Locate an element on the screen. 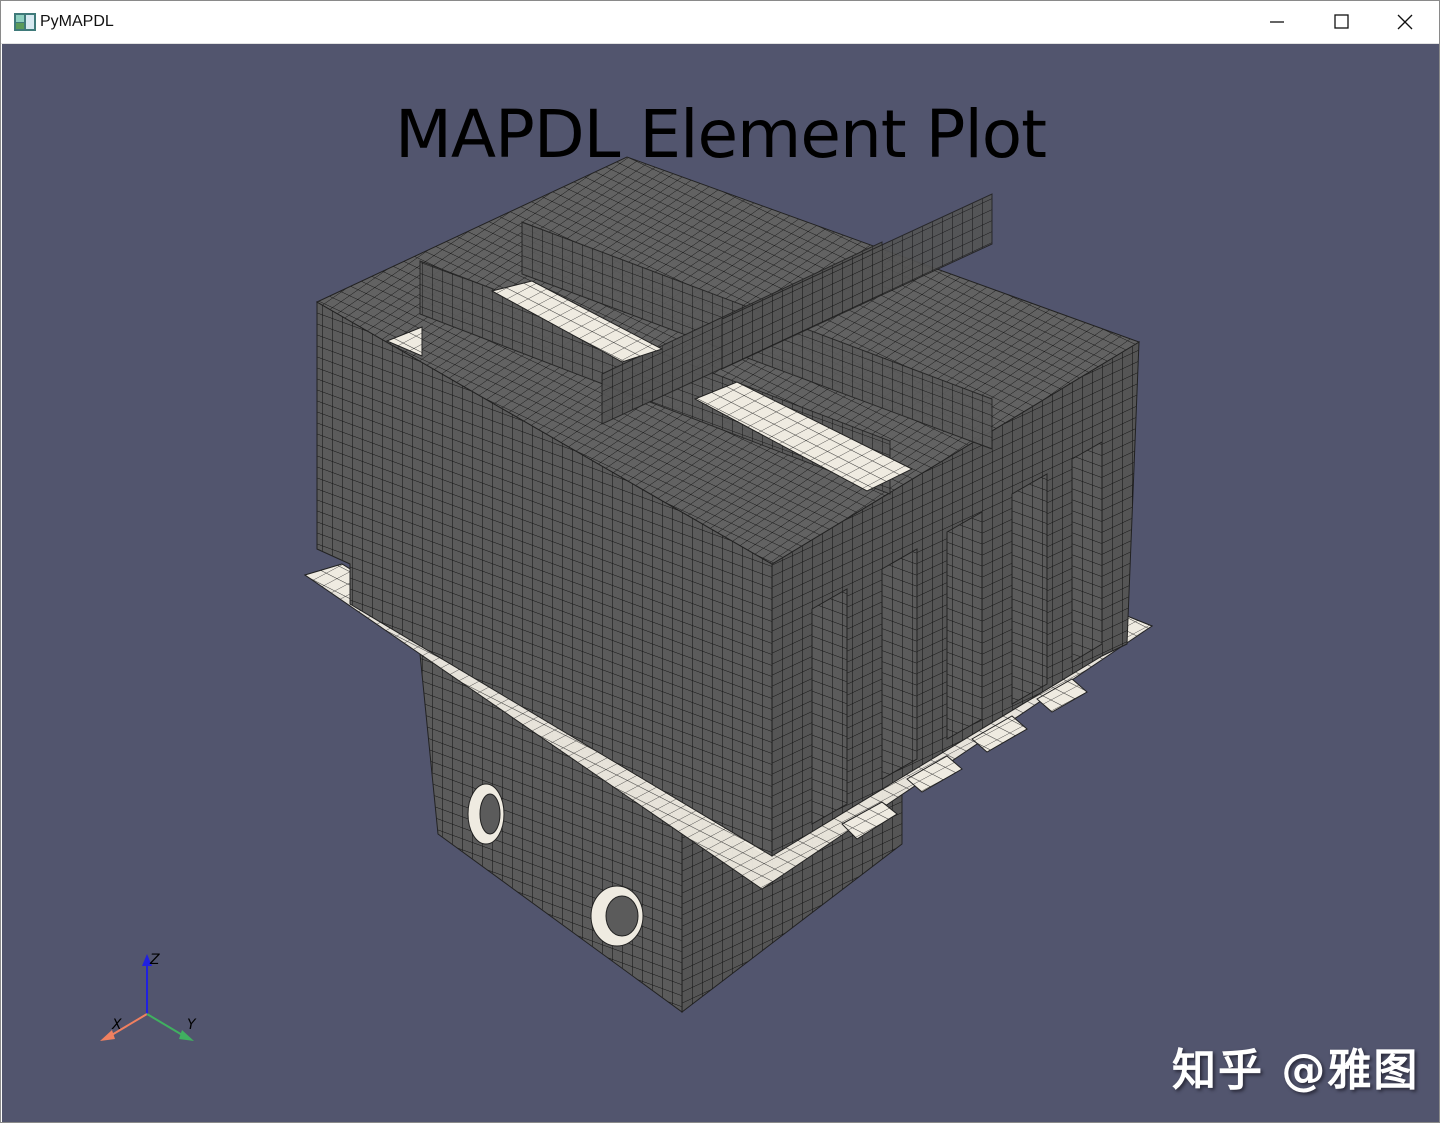  close-icon is located at coordinates (1405, 22).